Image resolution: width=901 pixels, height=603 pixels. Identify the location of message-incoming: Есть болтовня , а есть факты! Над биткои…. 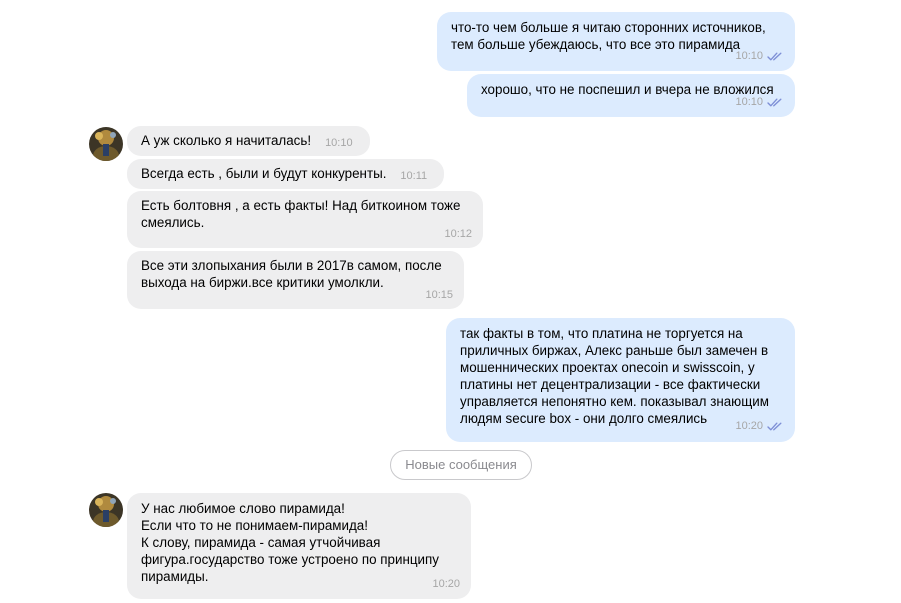
(305, 219).